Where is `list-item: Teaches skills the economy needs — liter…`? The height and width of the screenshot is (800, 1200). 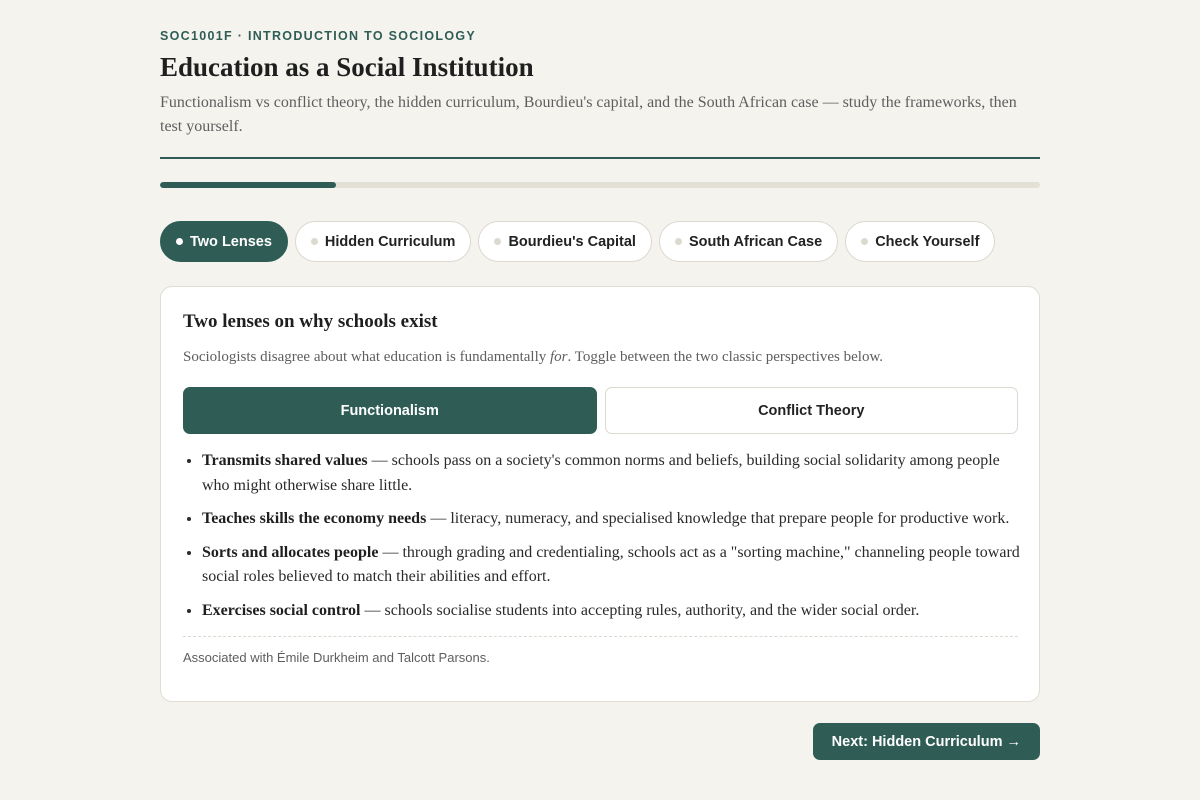
list-item: Teaches skills the economy needs — liter… is located at coordinates (612, 519).